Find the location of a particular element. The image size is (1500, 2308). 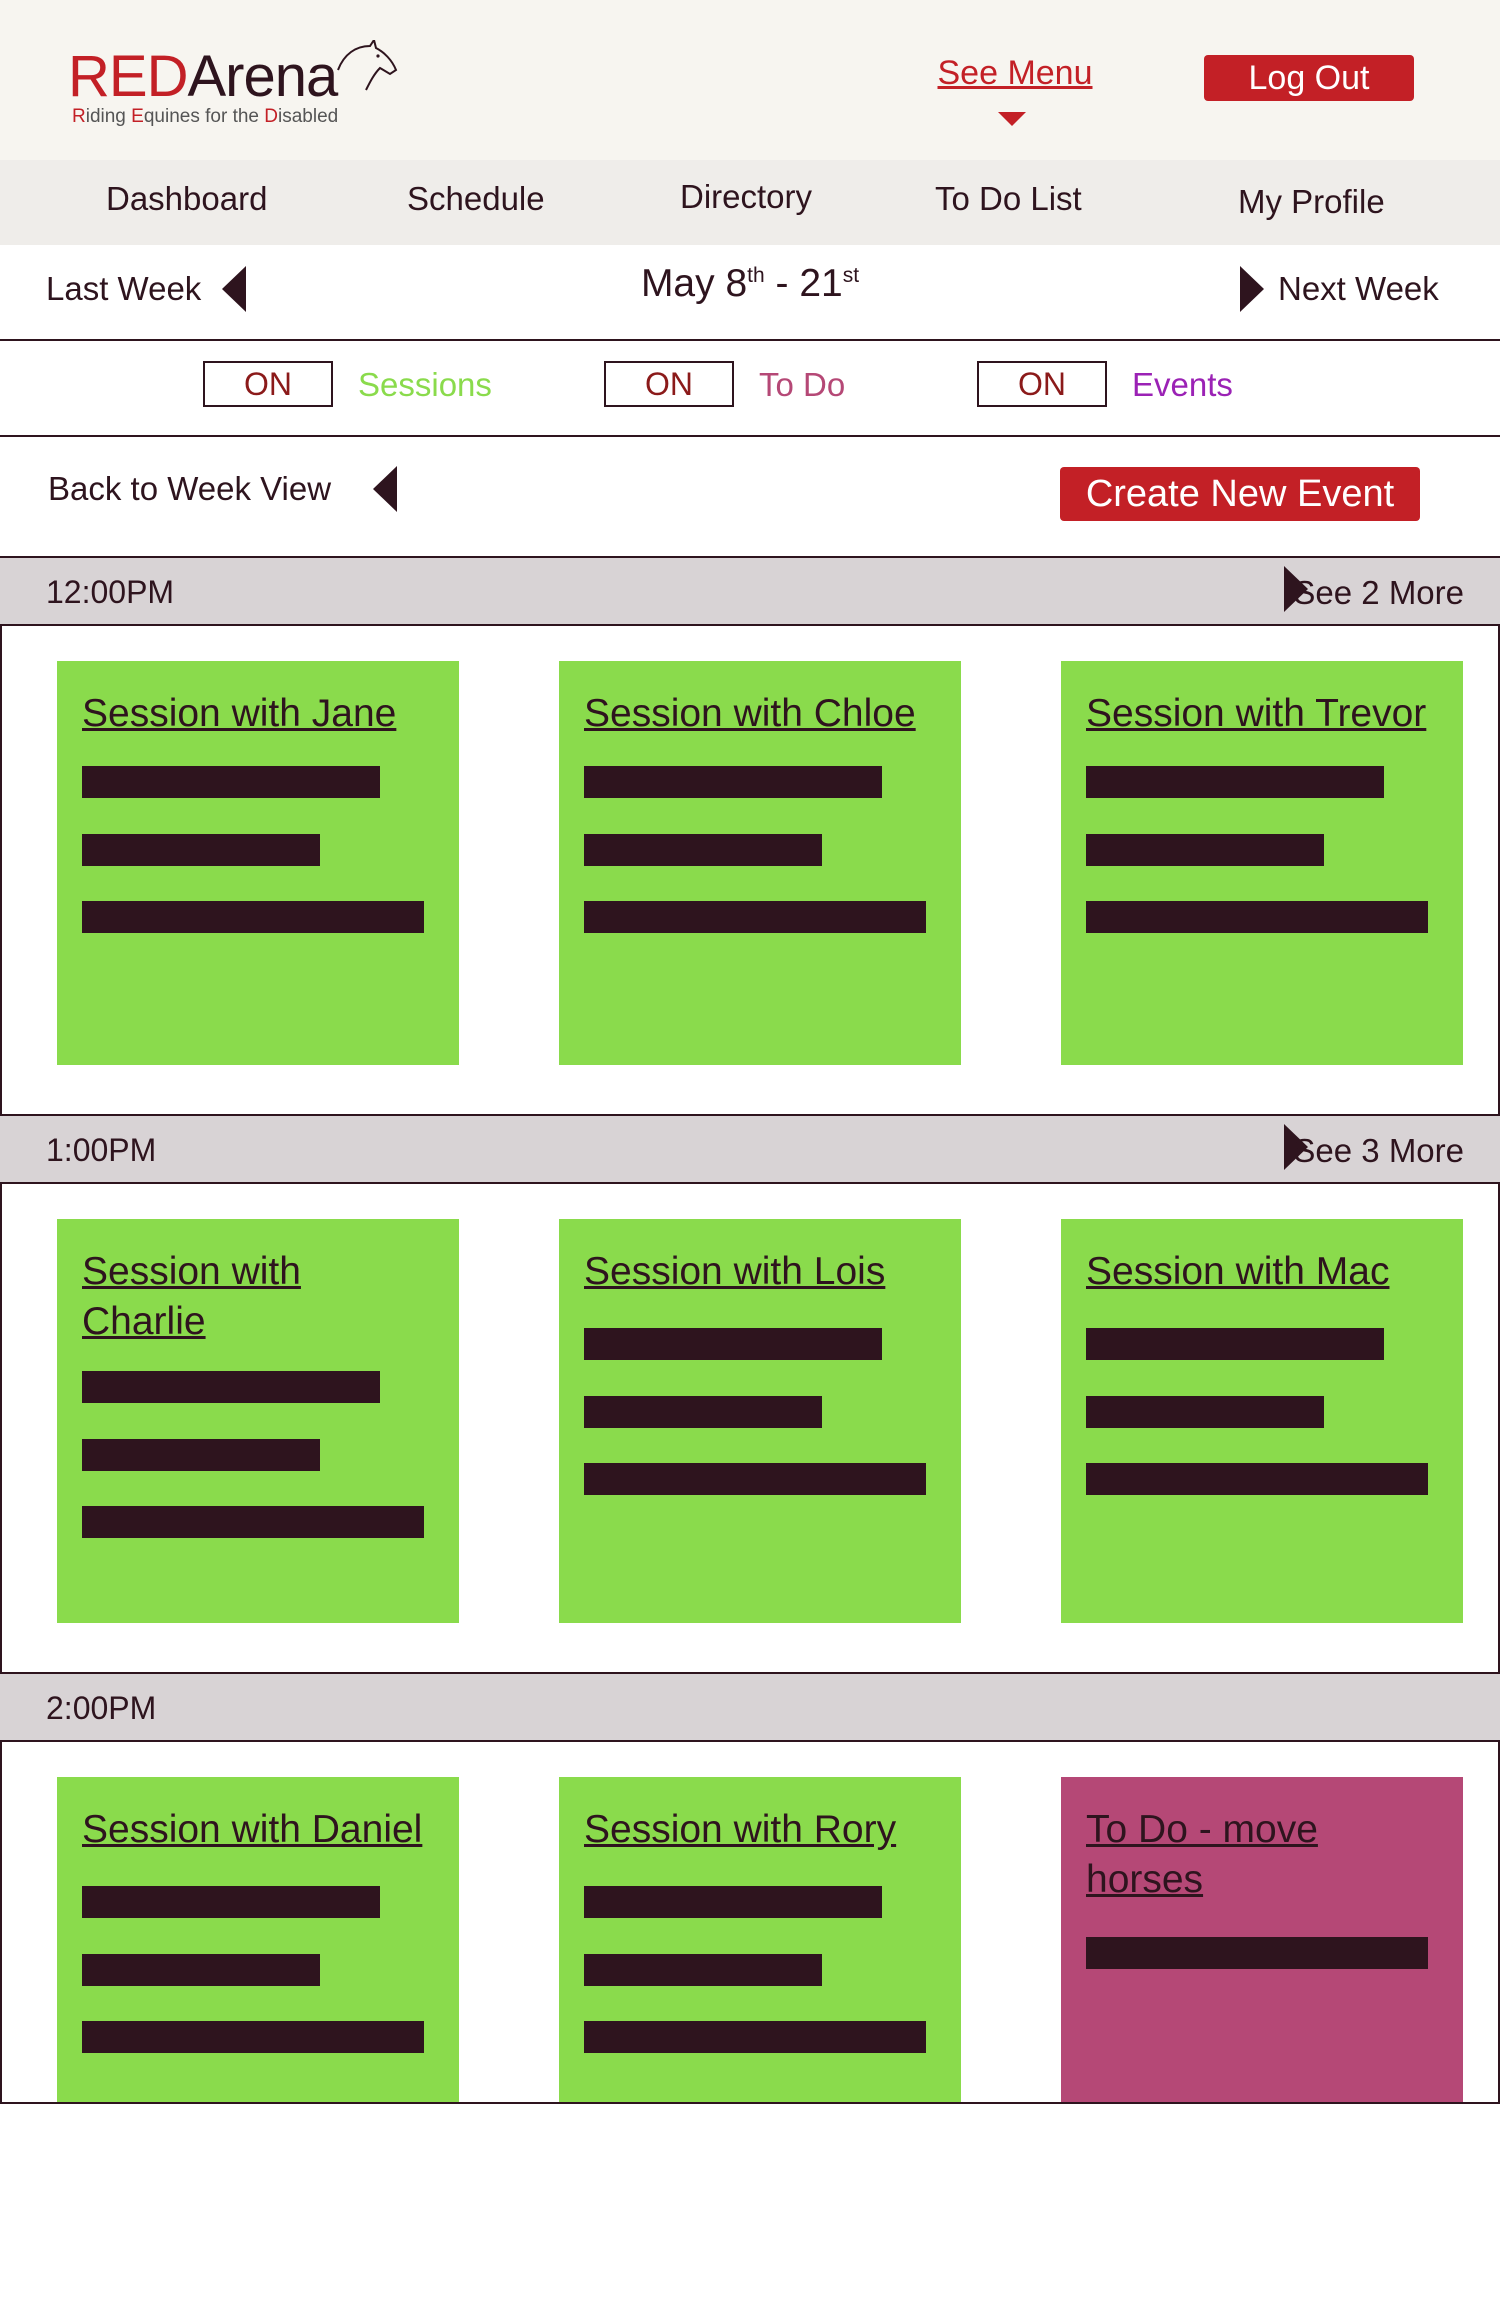

card-title: Session with Trevor is located at coordinates (1266, 714).